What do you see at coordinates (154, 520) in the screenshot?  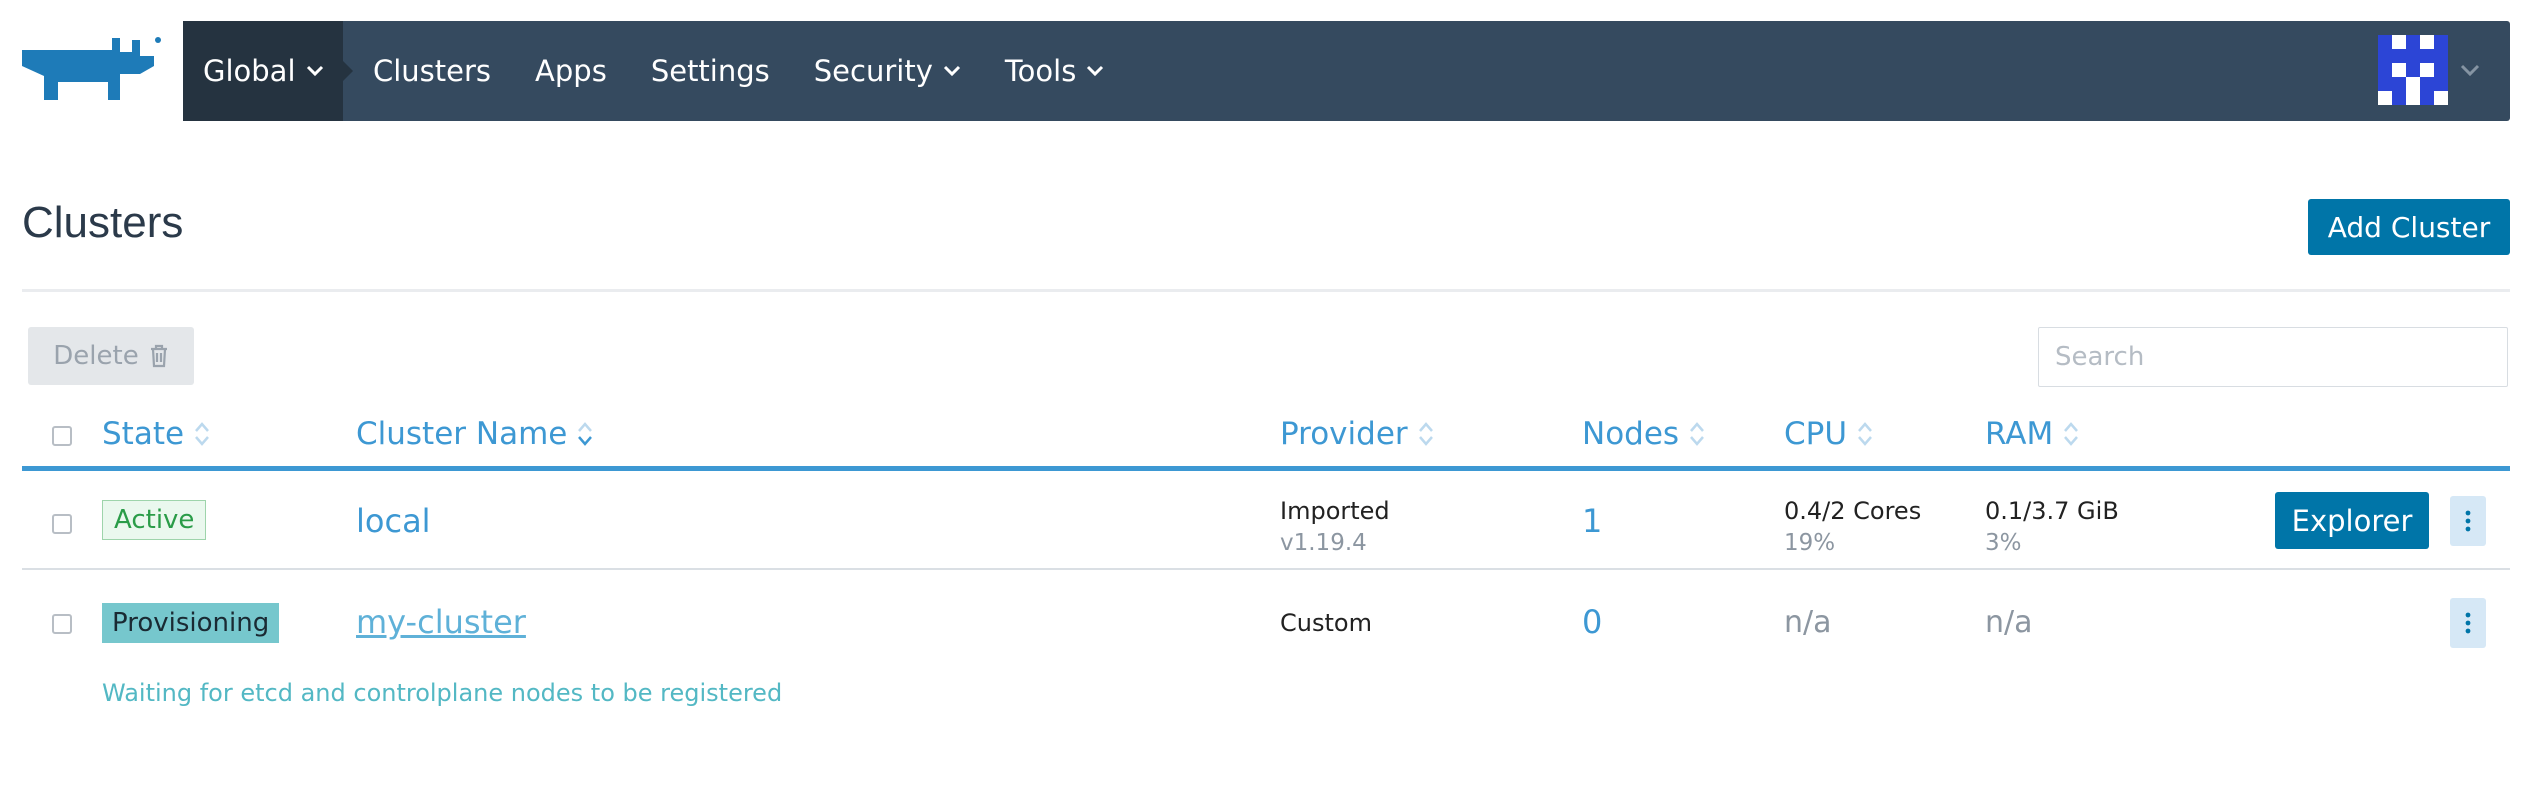 I see `status-badge: Active` at bounding box center [154, 520].